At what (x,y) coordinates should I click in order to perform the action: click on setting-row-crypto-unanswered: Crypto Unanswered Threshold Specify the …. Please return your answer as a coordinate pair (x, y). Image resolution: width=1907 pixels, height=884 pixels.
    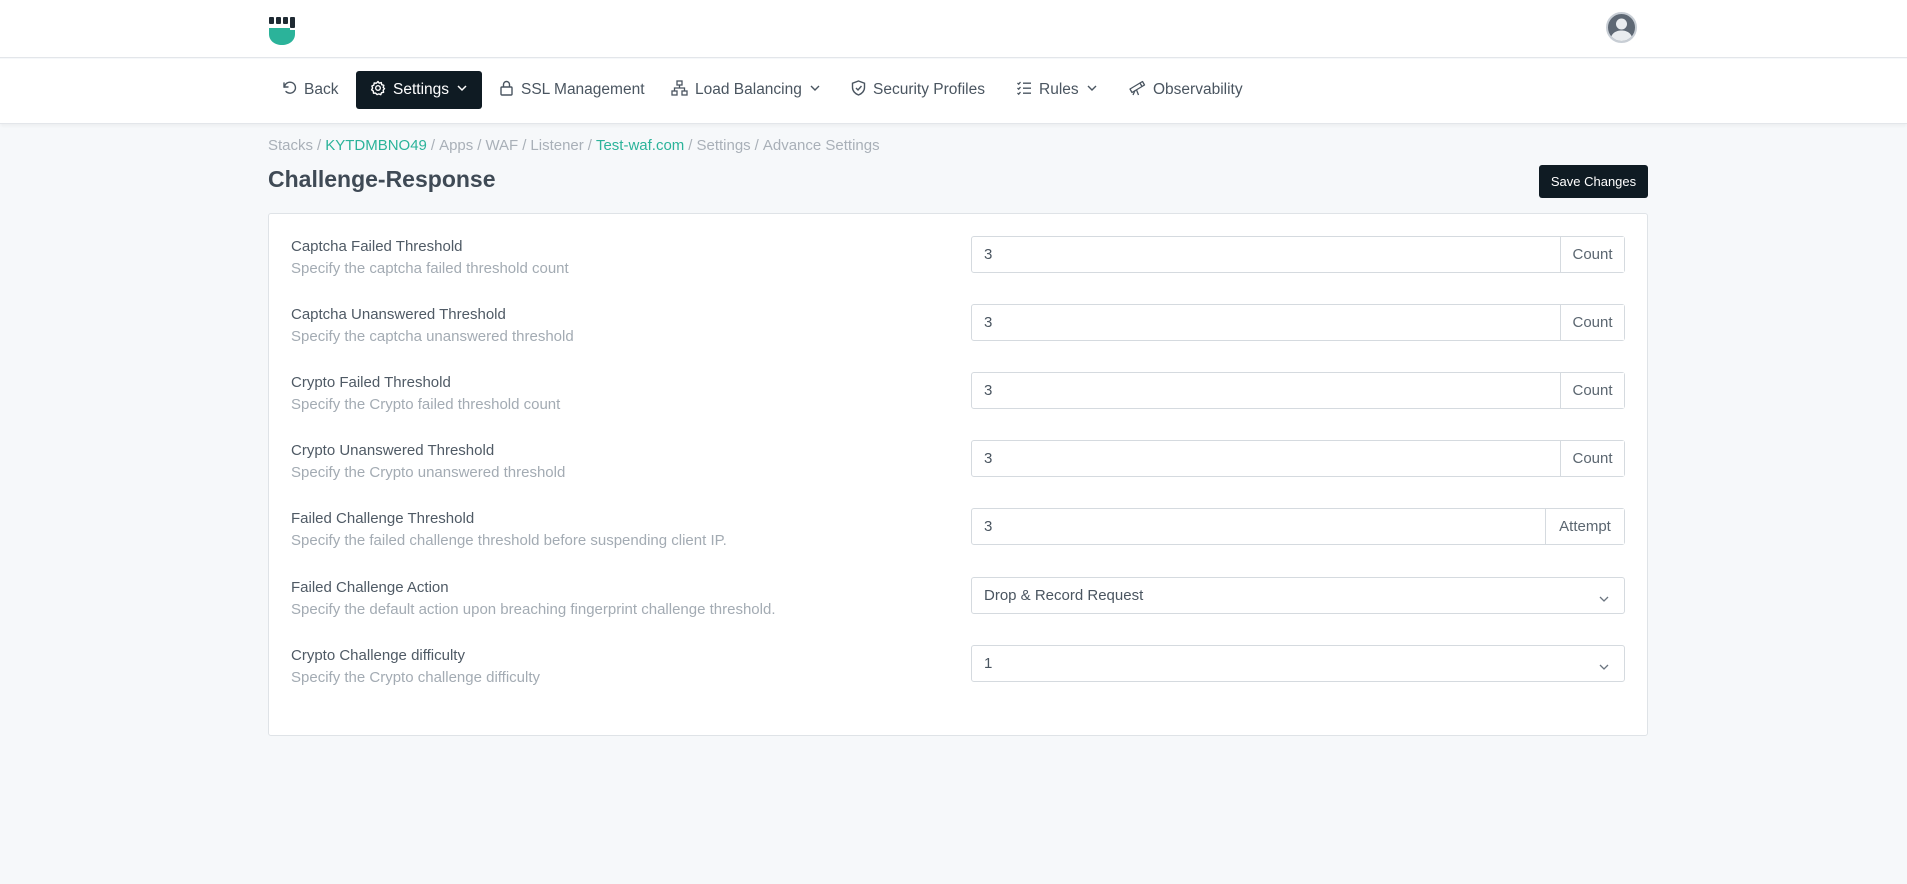
    Looking at the image, I should click on (959, 470).